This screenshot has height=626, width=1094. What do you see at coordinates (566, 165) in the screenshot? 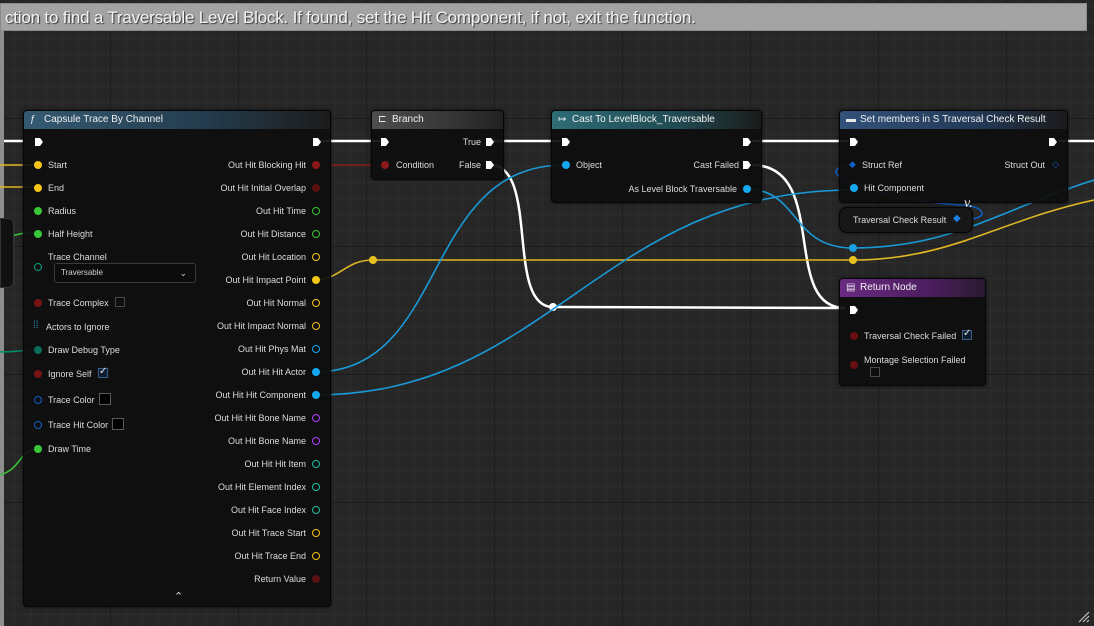
I see `object-pin-icon` at bounding box center [566, 165].